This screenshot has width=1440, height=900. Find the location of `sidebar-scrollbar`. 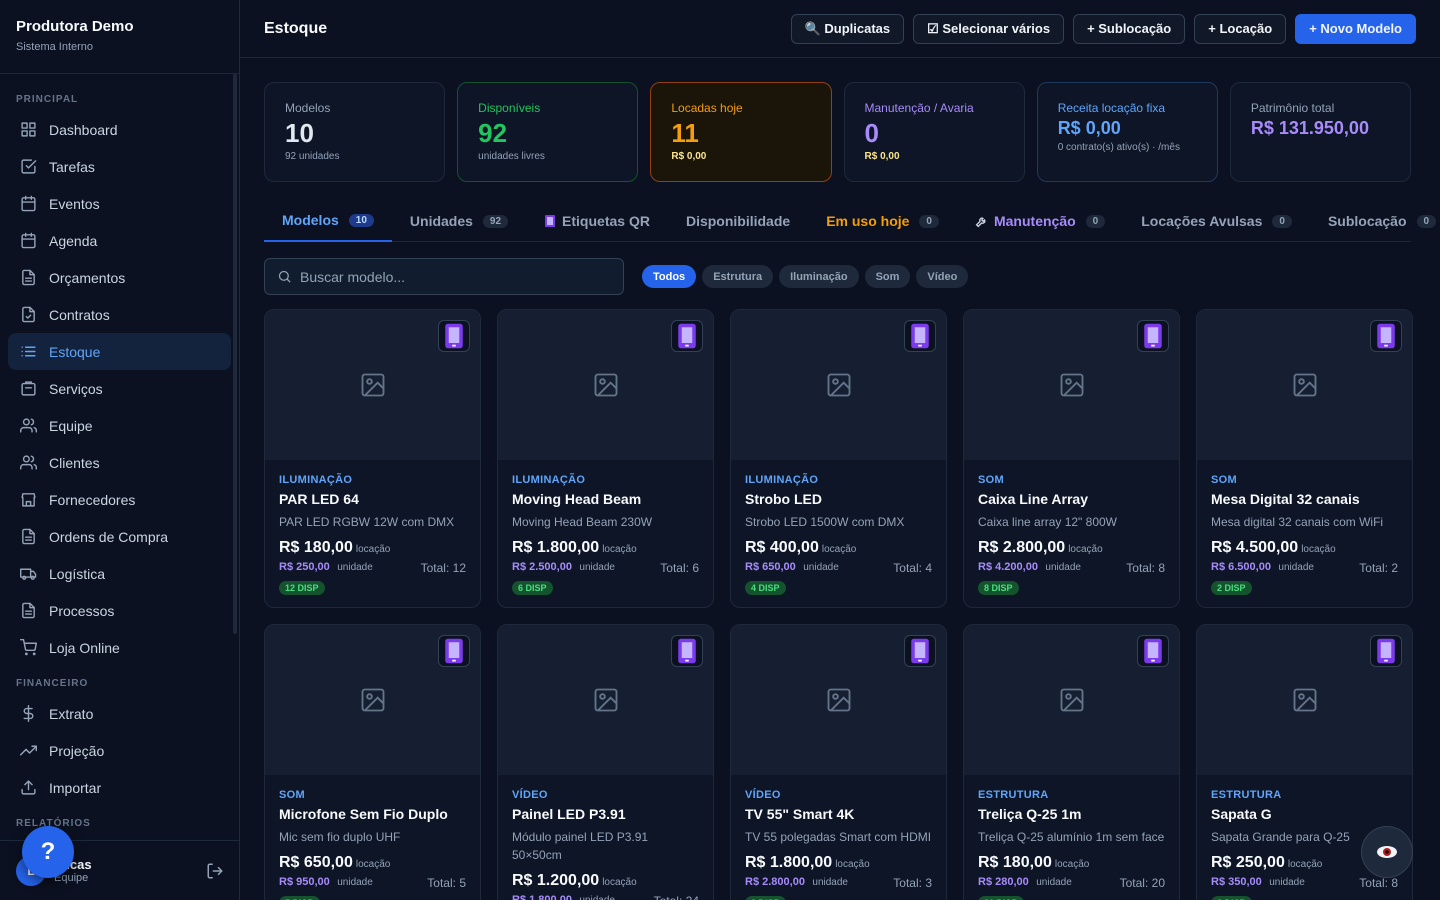

sidebar-scrollbar is located at coordinates (235, 354).